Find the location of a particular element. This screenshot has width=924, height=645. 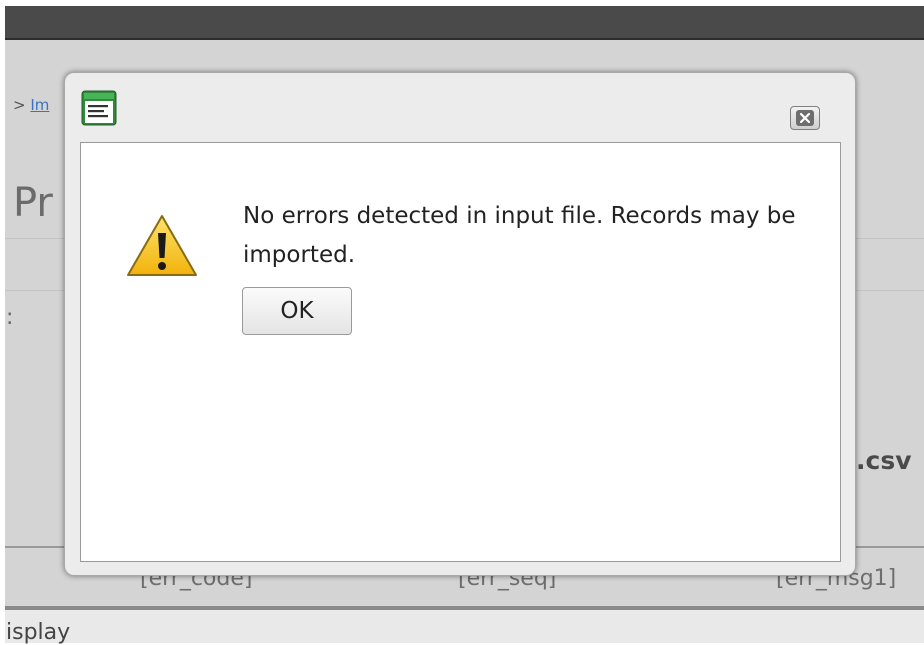

app-header-bar is located at coordinates (464, 23).